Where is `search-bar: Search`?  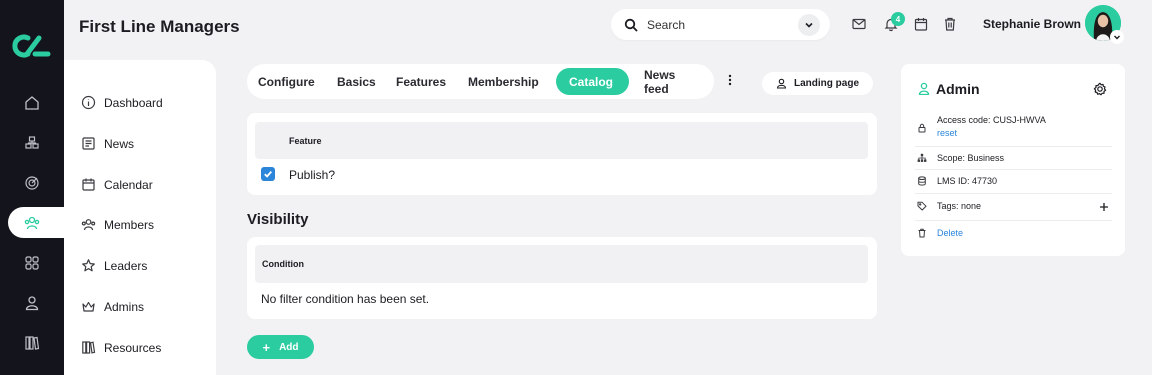 search-bar: Search is located at coordinates (720, 24).